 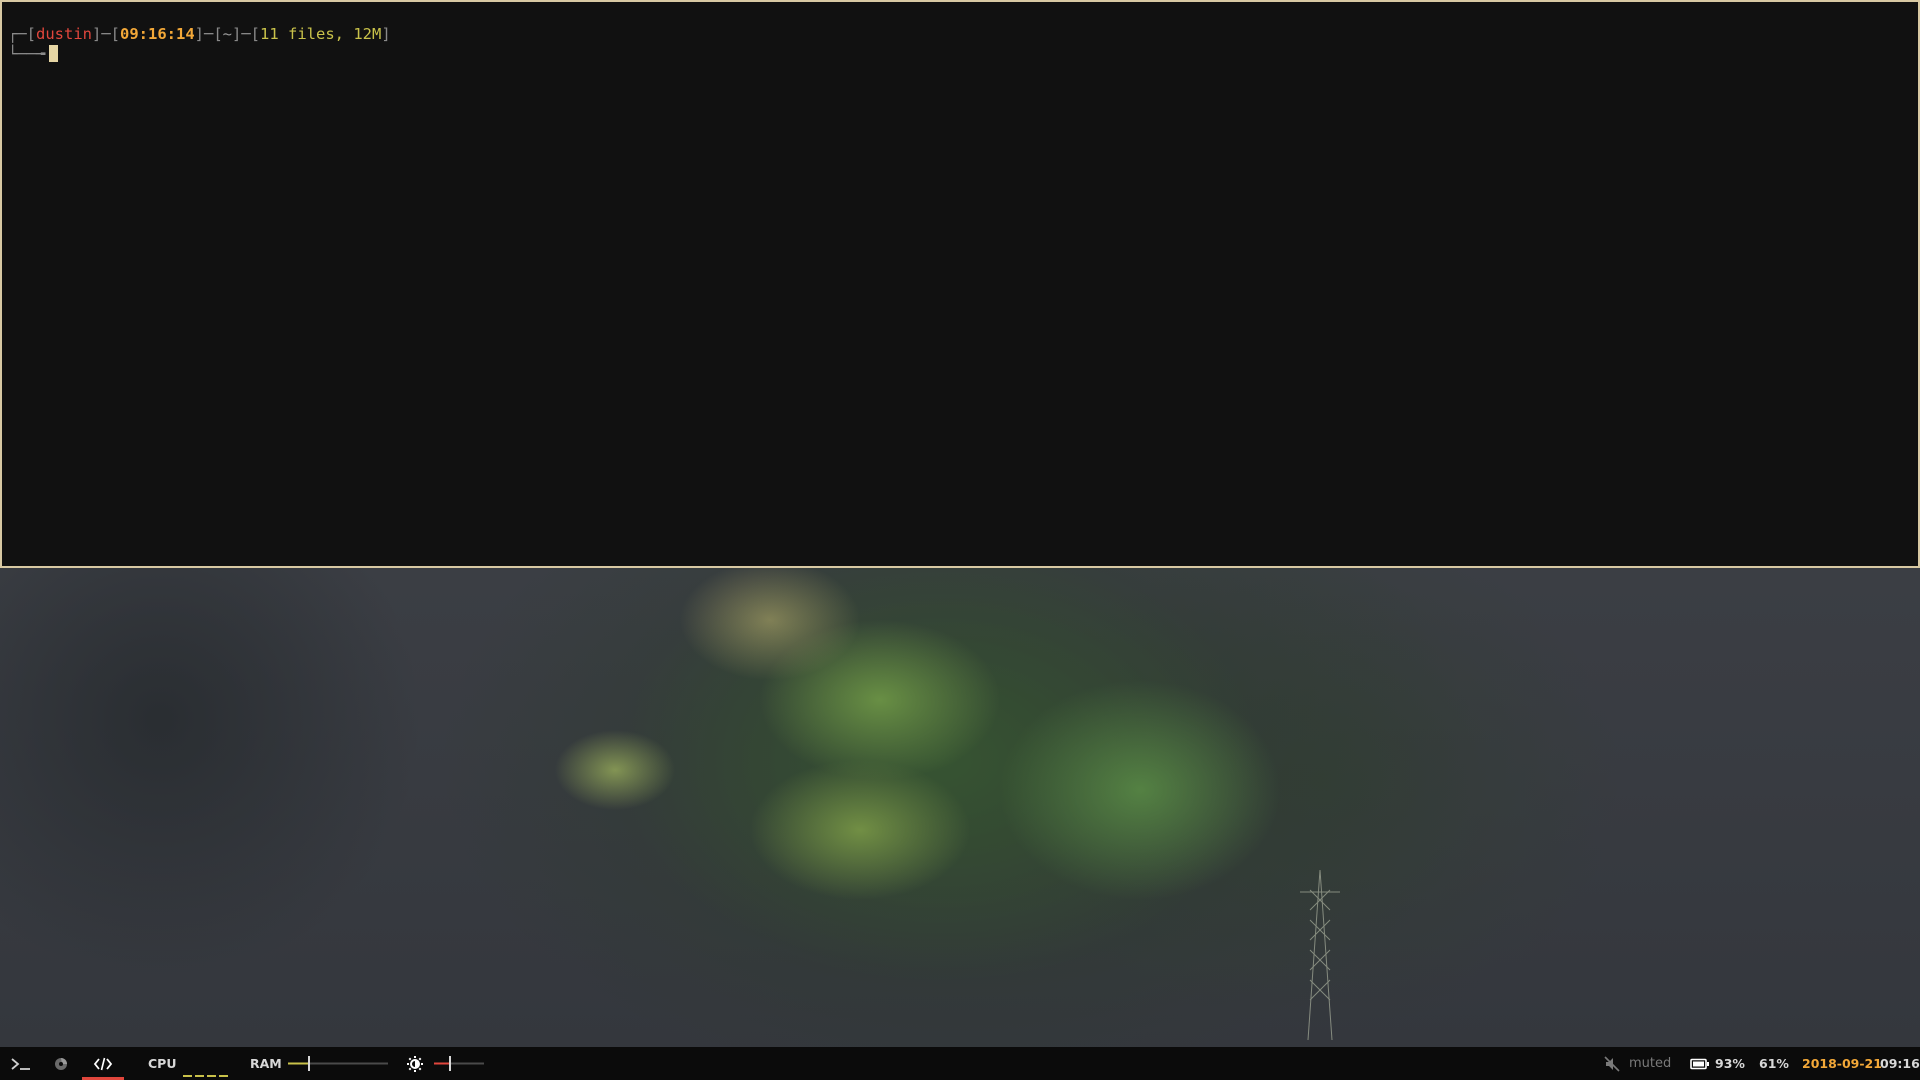 I want to click on volume-muted-icon, so click(x=1612, y=1063).